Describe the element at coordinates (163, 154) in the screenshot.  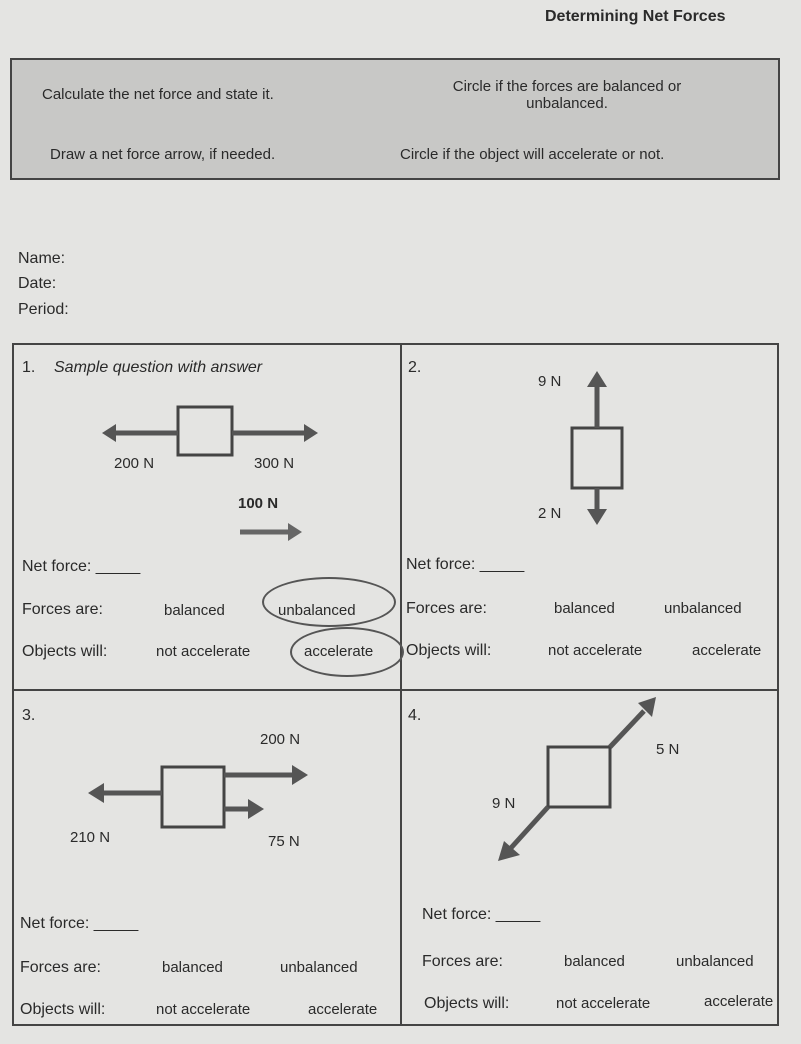
I see `instruction-draw: Draw a net force arrow, if needed.` at that location.